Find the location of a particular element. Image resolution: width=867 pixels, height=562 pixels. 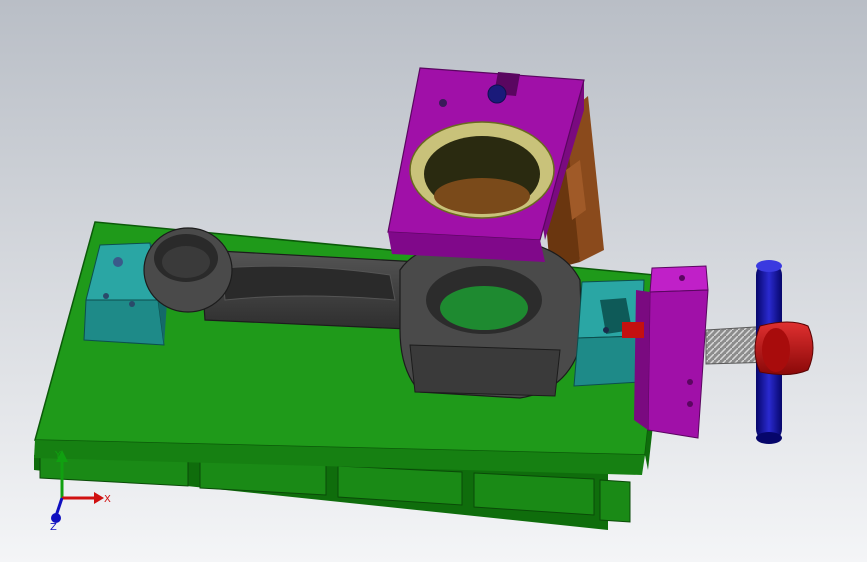

handle-bar-top-cap is located at coordinates (769, 266).